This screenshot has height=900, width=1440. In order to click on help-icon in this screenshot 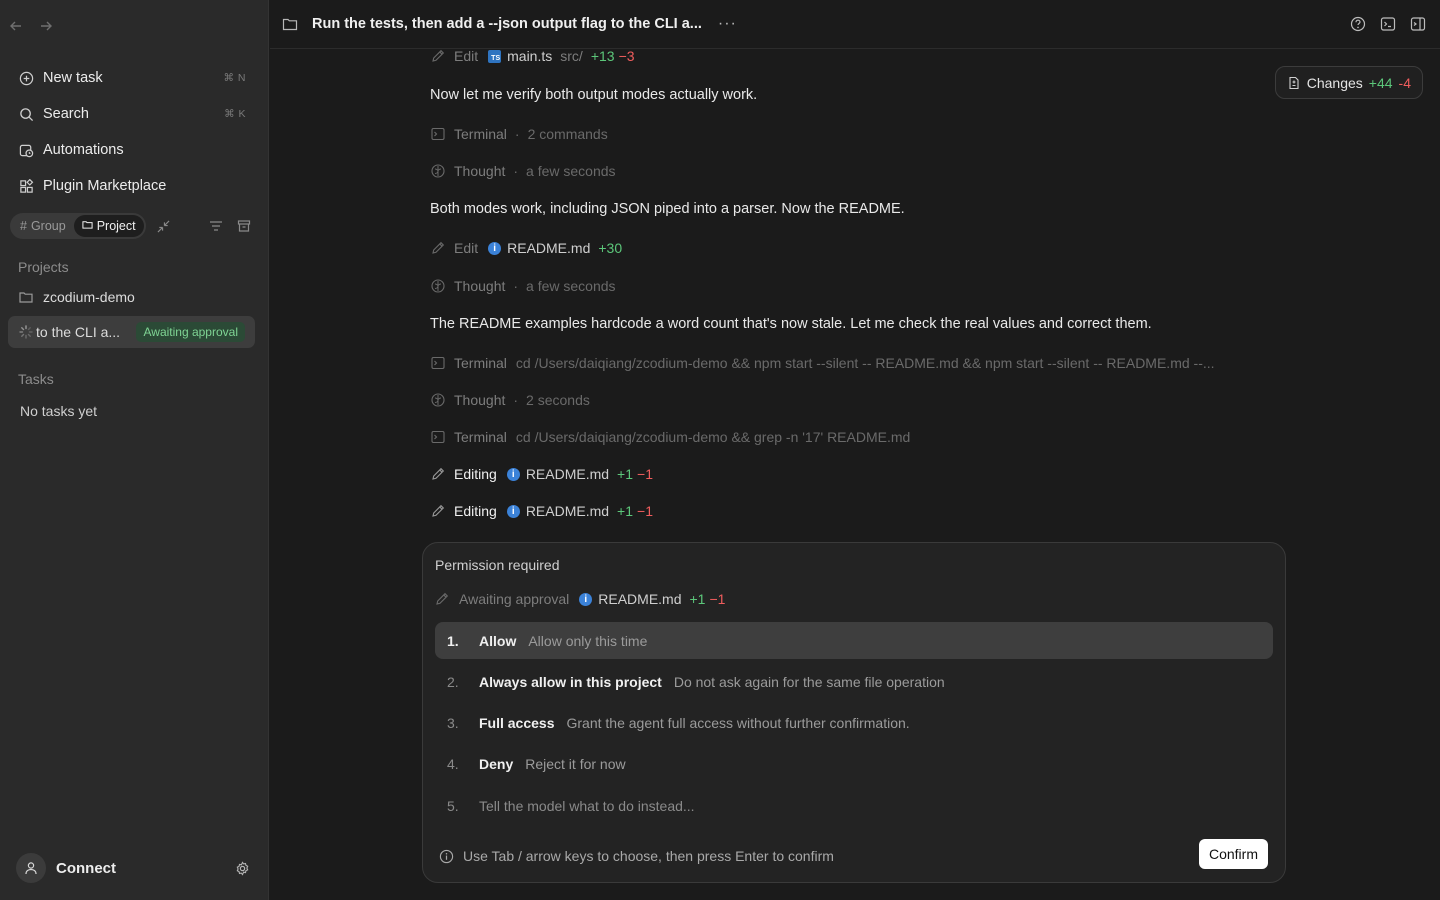, I will do `click(1358, 24)`.